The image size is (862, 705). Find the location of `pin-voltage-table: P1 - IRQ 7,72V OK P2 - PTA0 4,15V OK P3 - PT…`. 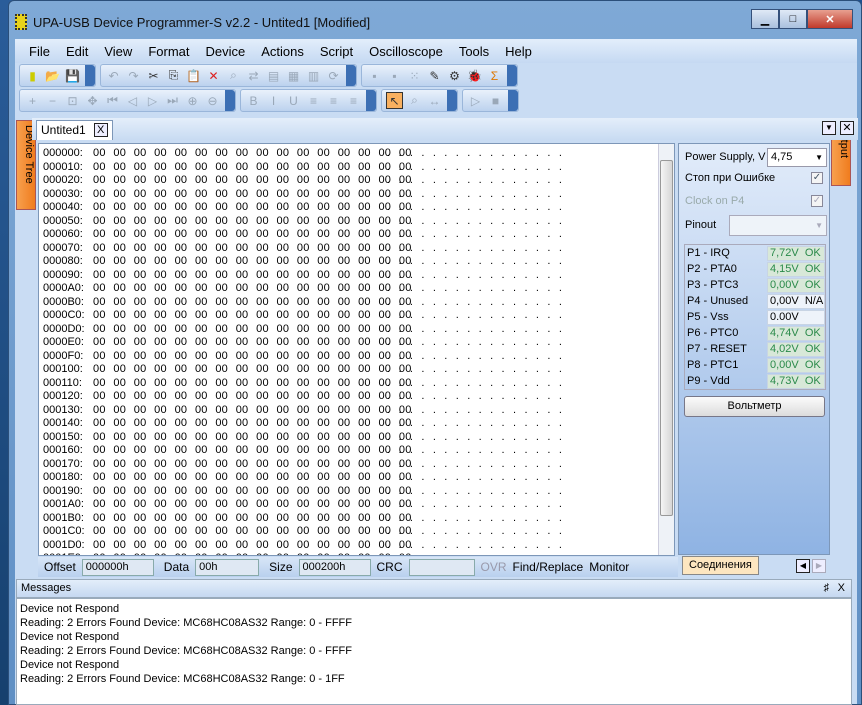

pin-voltage-table: P1 - IRQ 7,72V OK P2 - PTA0 4,15V OK P3 - PT… is located at coordinates (755, 317).